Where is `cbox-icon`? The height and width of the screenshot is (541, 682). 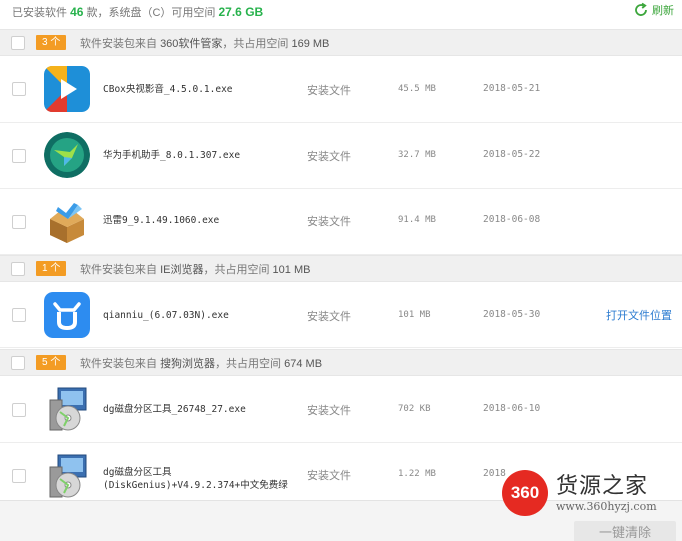 cbox-icon is located at coordinates (67, 89).